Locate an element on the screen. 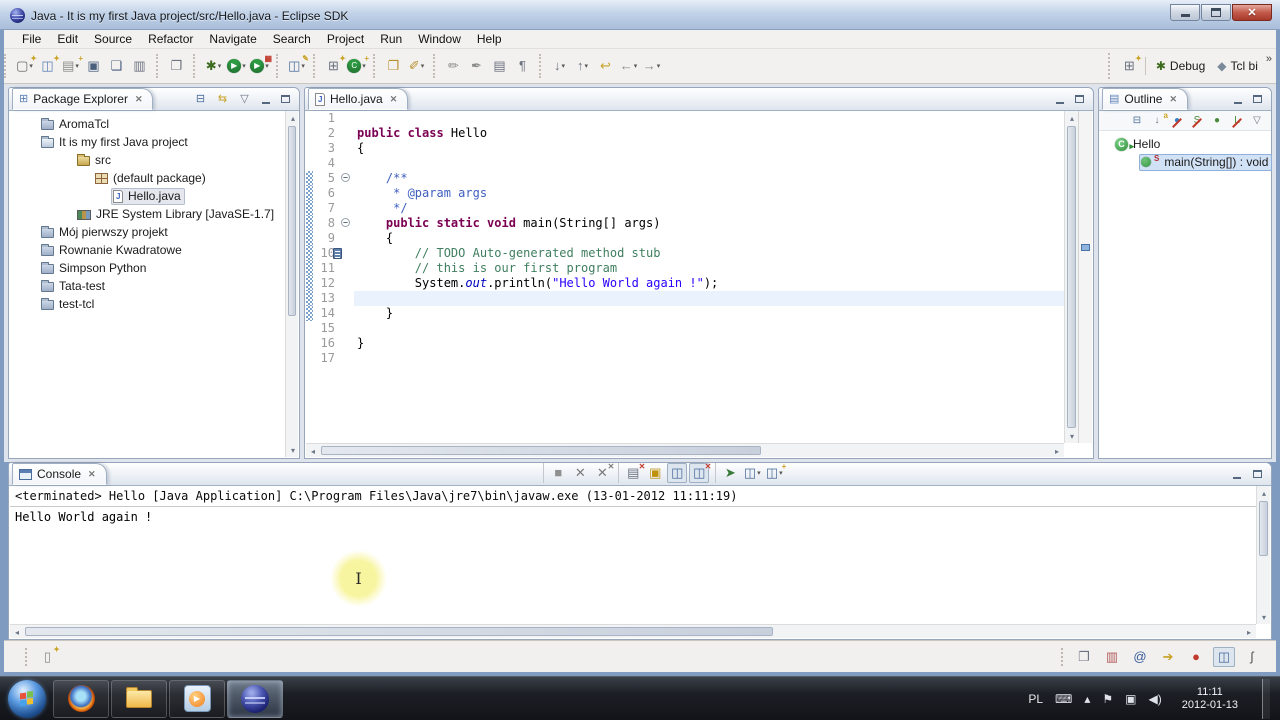  previous-annotation-button: ↑ ▾ is located at coordinates (582, 66).